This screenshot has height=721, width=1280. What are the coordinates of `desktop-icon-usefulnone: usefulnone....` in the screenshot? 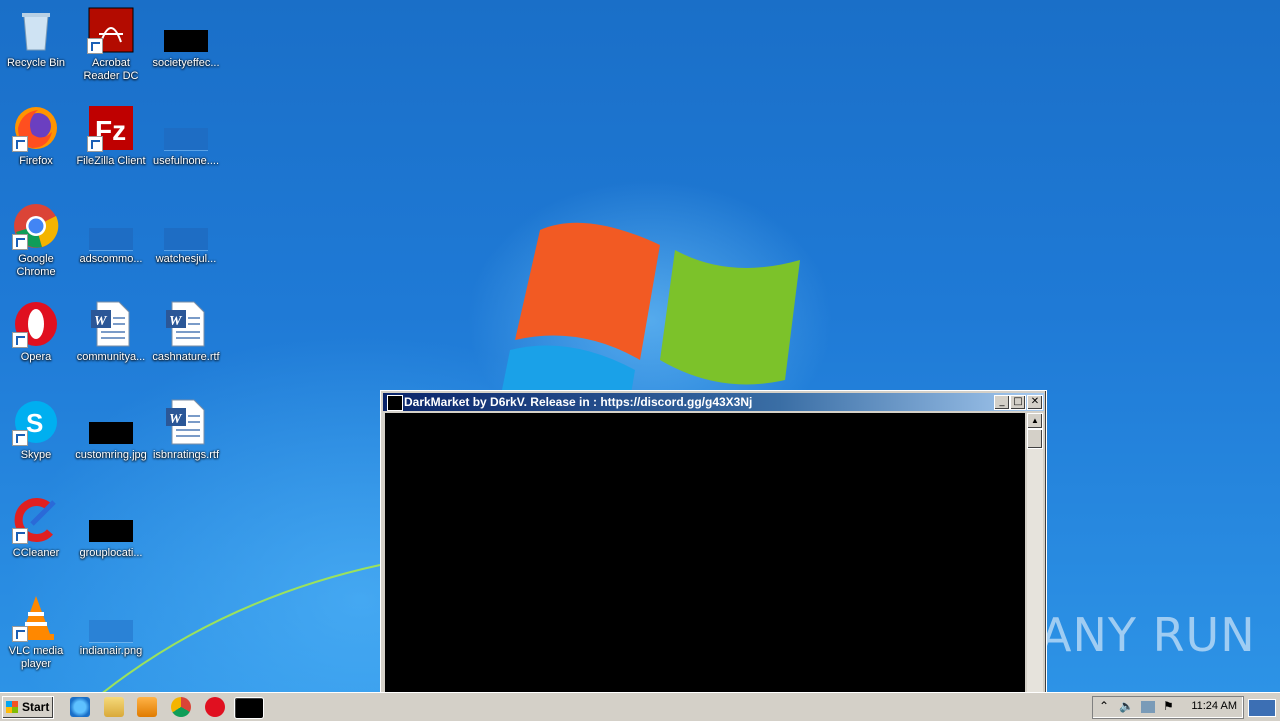 It's located at (186, 146).